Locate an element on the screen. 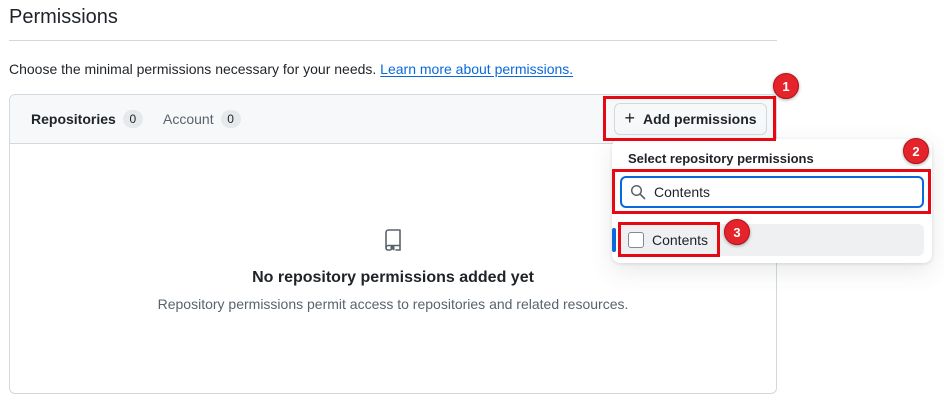  search-icon is located at coordinates (638, 192).